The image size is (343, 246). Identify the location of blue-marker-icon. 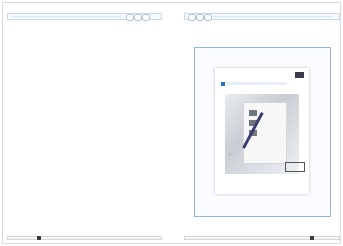
(223, 84).